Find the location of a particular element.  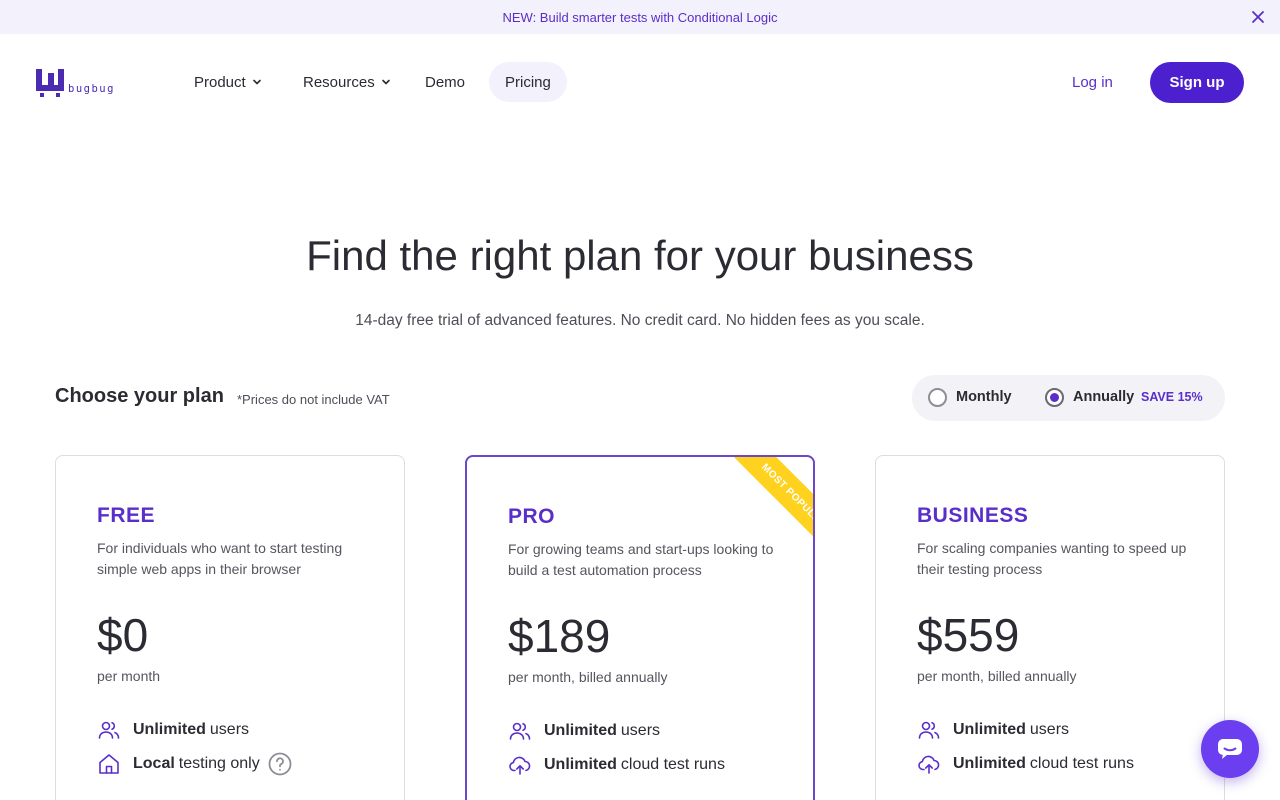

feature-text: testing only is located at coordinates (219, 763).